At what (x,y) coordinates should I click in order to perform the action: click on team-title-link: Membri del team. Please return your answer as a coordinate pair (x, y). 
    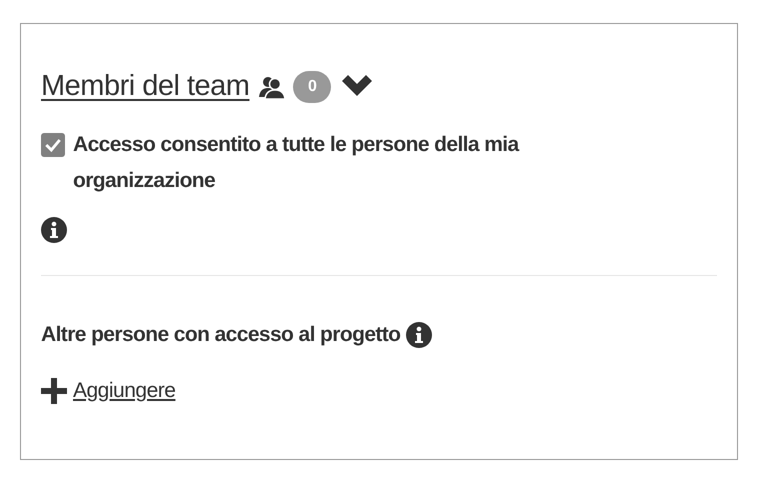
    Looking at the image, I should click on (145, 86).